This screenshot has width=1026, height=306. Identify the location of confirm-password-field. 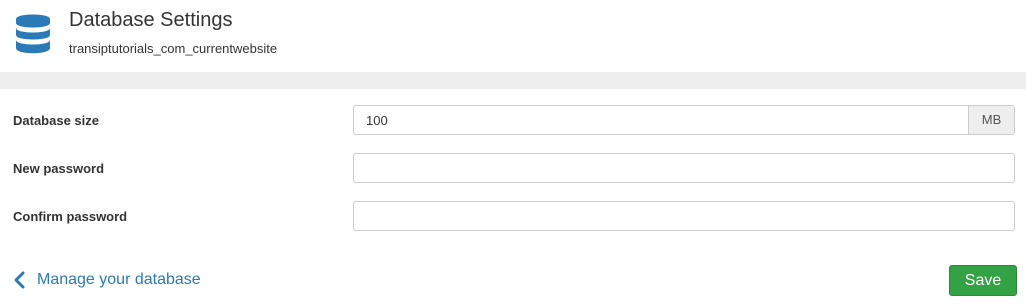
(684, 216).